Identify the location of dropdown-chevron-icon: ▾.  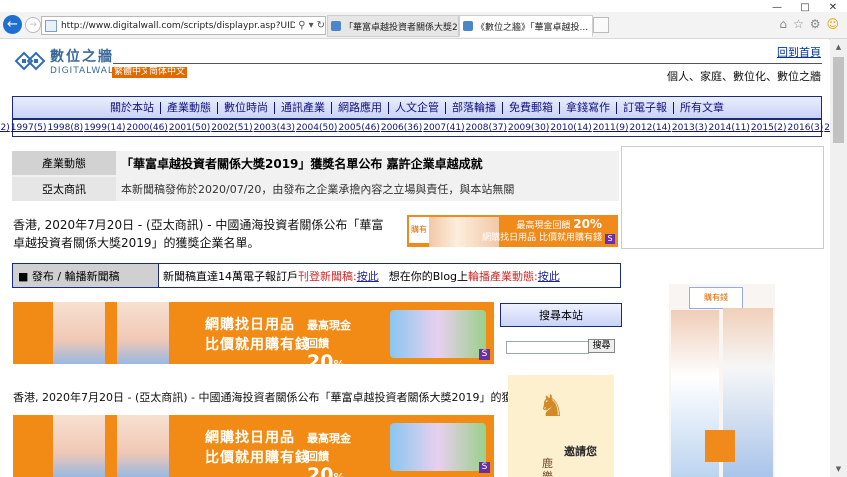
(311, 25).